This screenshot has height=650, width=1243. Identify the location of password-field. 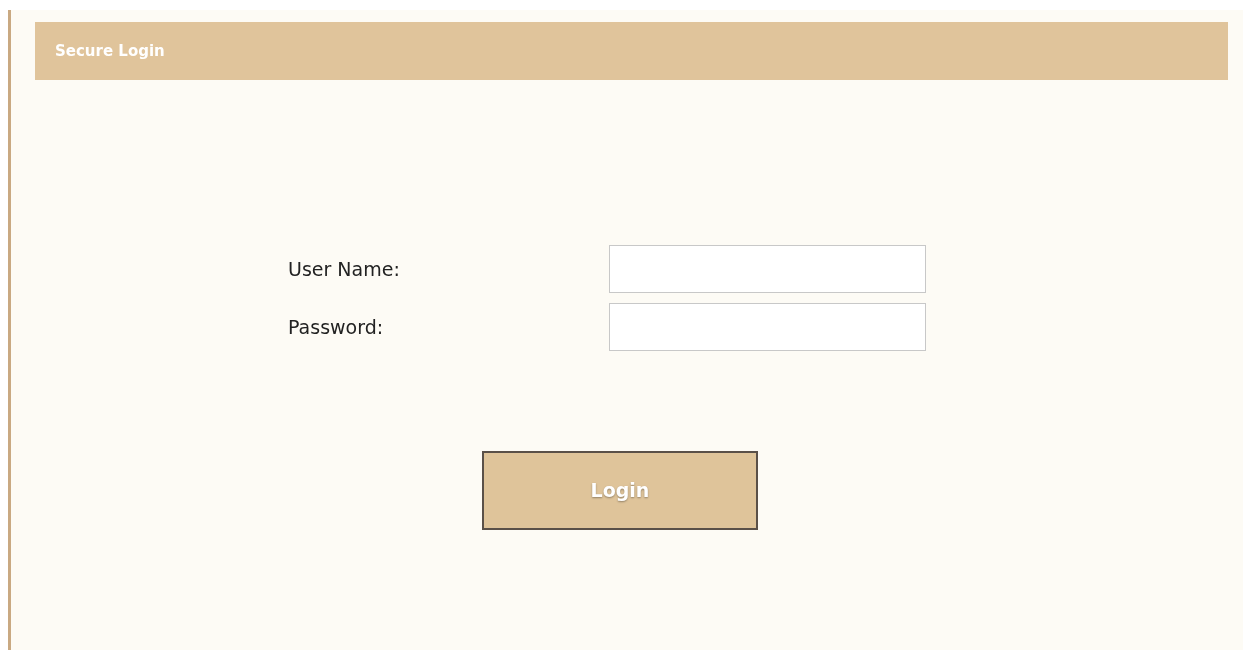
(767, 327).